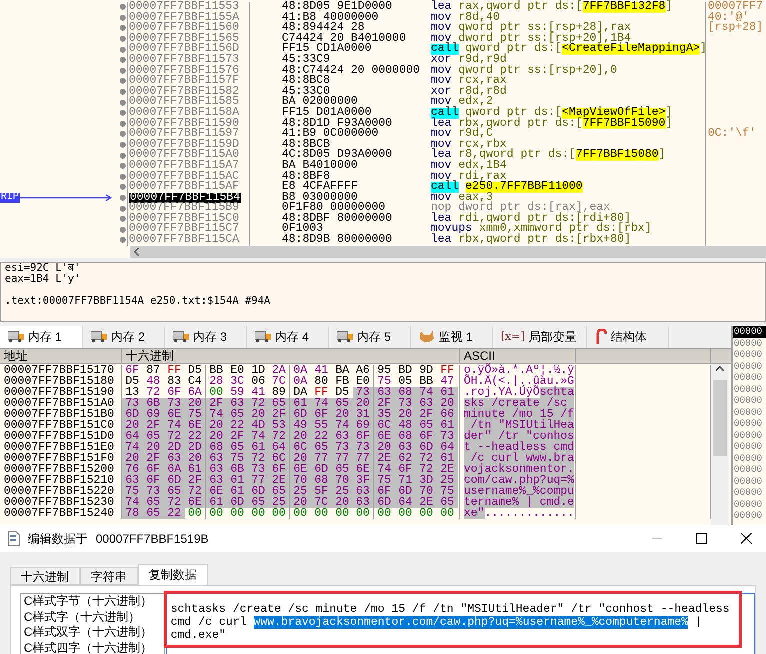 Image resolution: width=766 pixels, height=654 pixels. Describe the element at coordinates (519, 480) in the screenshot. I see `ascii-text: com/caw.php?uq=%` at that location.